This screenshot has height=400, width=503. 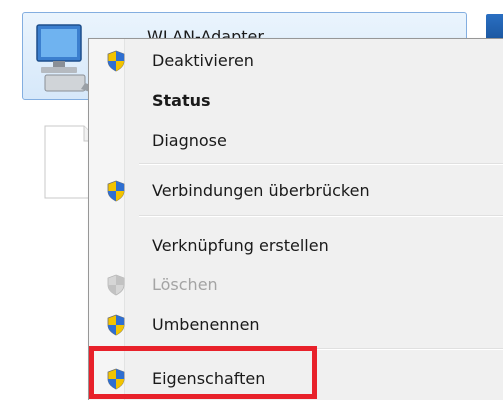 What do you see at coordinates (296, 191) in the screenshot?
I see `menu-item-bridge-connections: Verbindungen überbrücken` at bounding box center [296, 191].